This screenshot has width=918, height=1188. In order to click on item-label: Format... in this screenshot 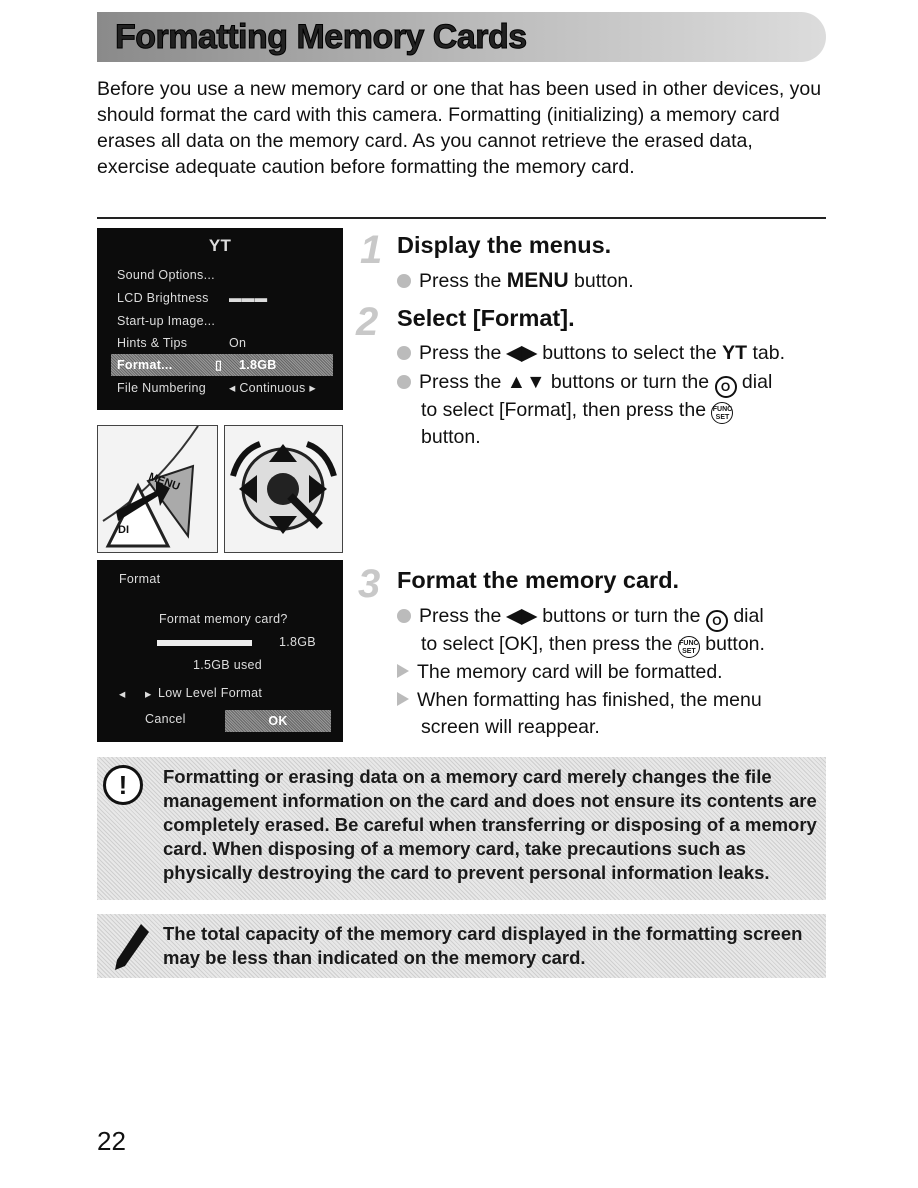, I will do `click(145, 365)`.